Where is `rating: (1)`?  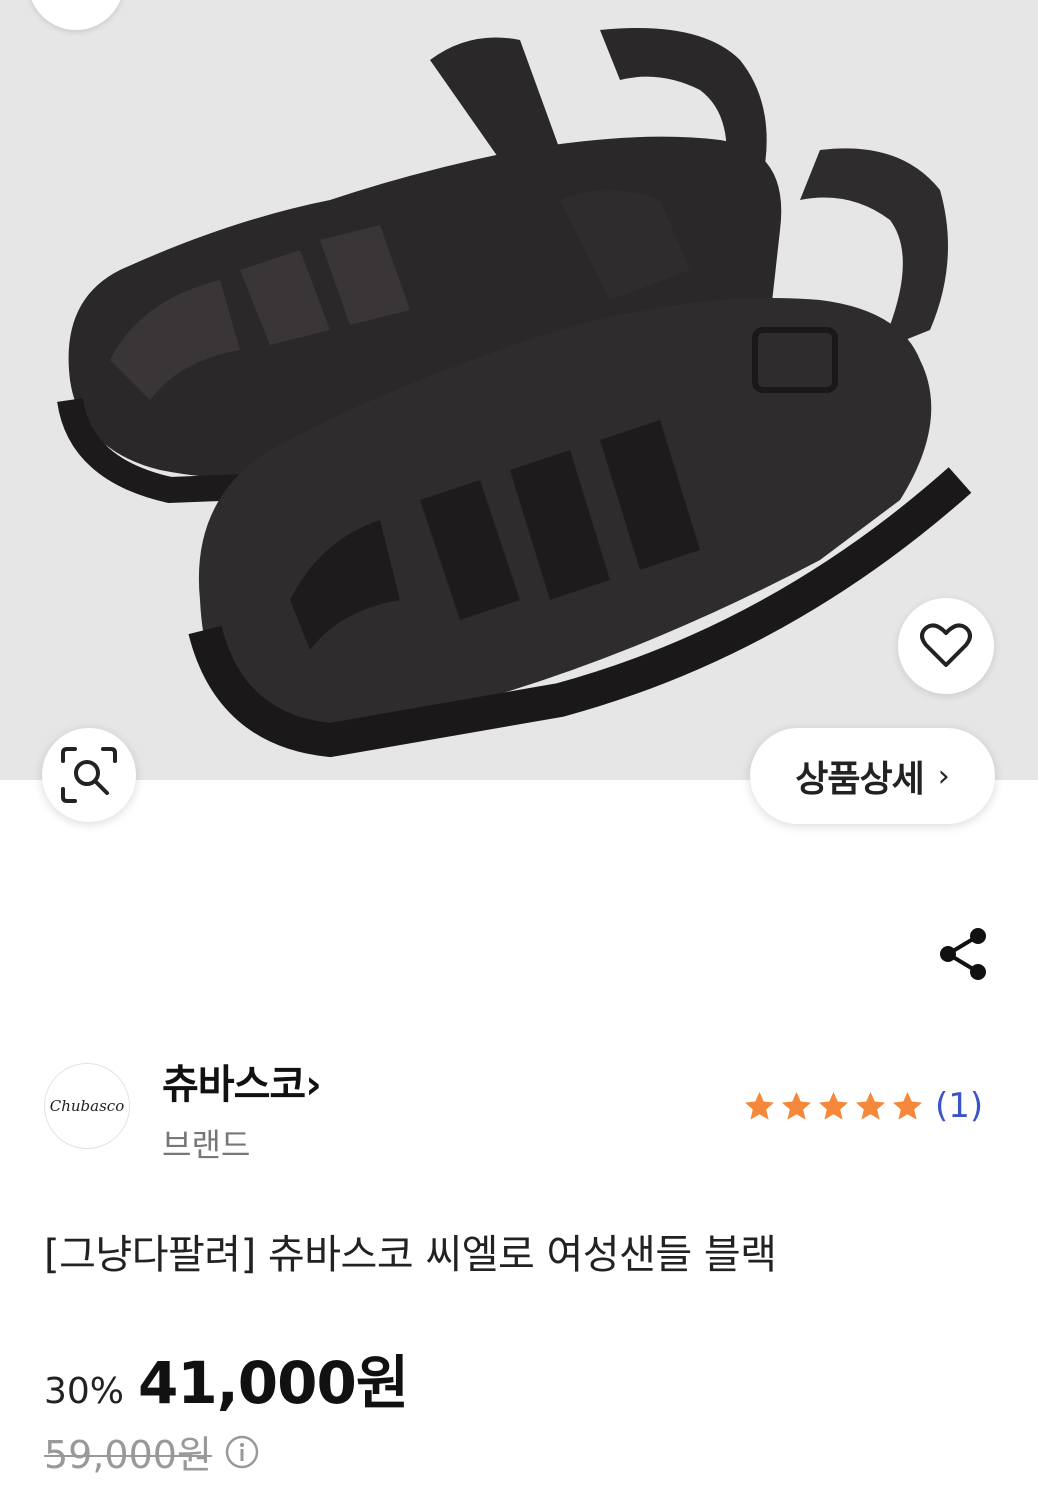 rating: (1) is located at coordinates (862, 1106).